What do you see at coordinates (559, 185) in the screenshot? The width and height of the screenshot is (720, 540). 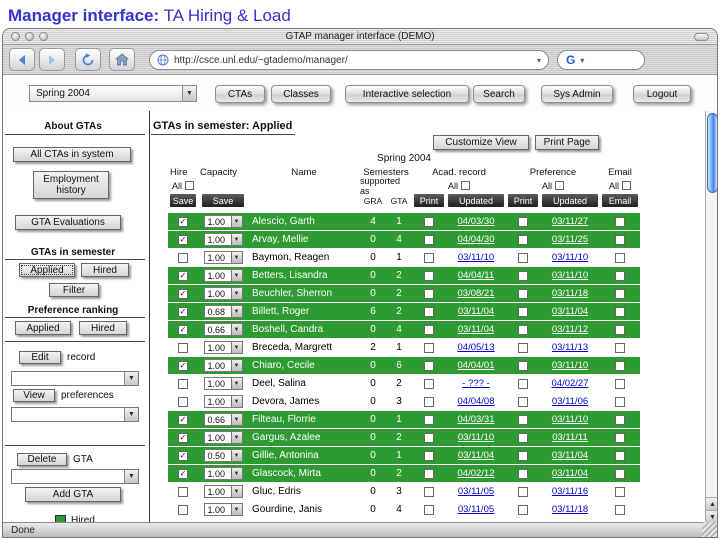 I see `select-all-pref-checkbox` at bounding box center [559, 185].